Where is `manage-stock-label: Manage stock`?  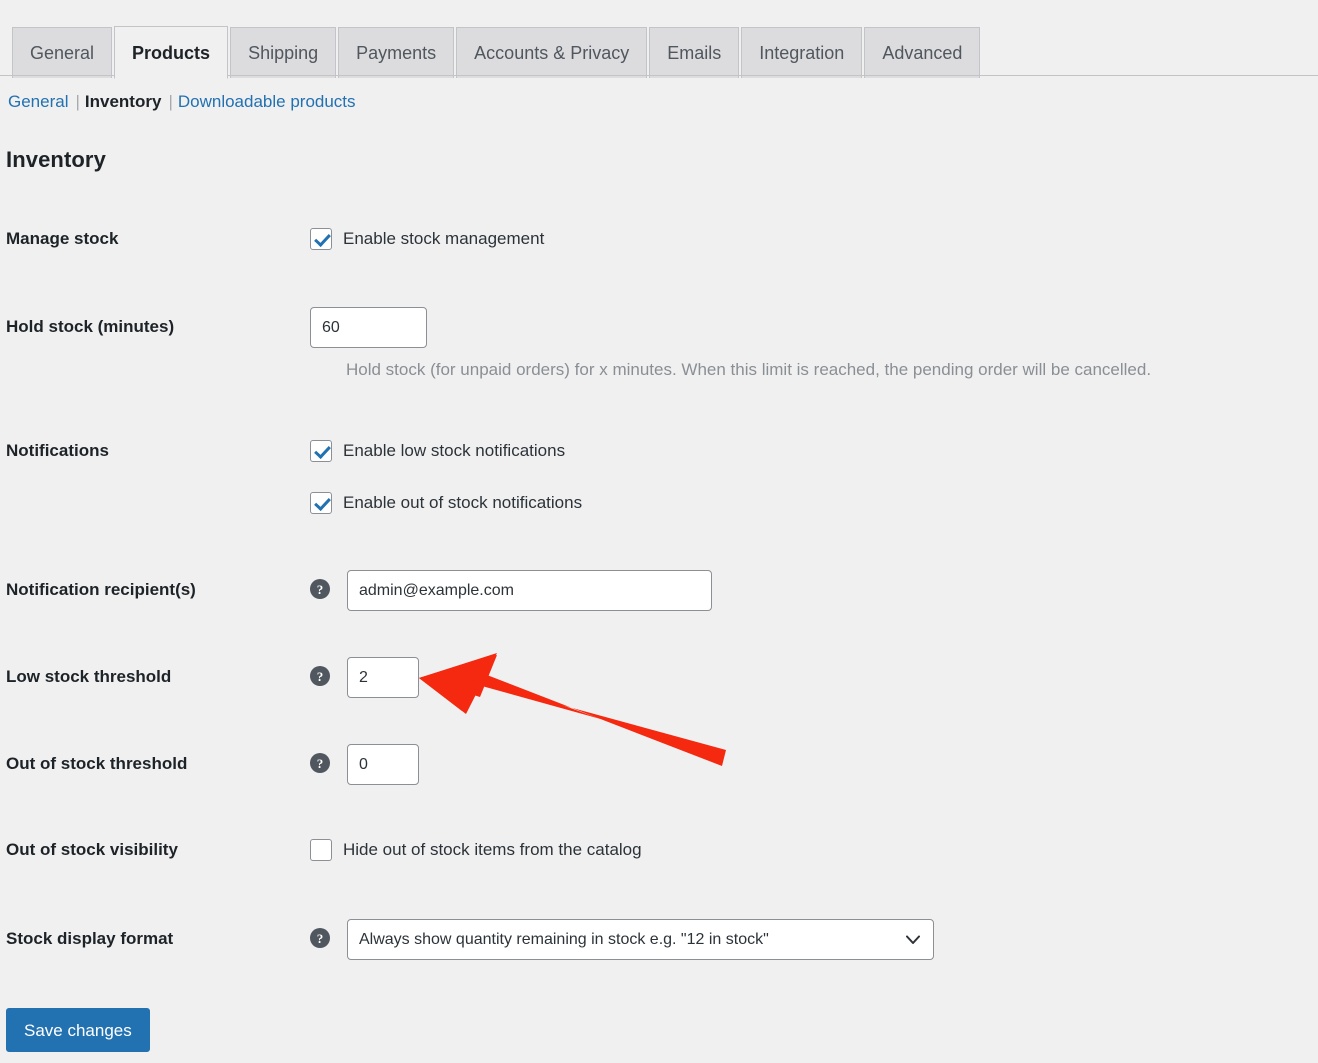 manage-stock-label: Manage stock is located at coordinates (62, 238).